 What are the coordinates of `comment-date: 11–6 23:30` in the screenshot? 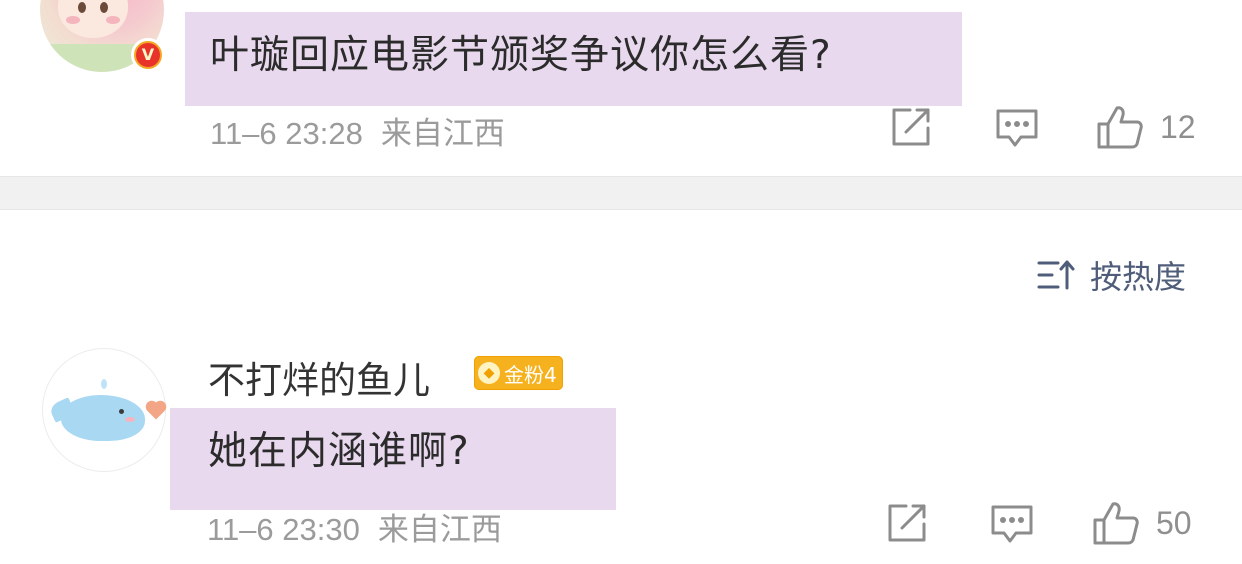 It's located at (283, 529).